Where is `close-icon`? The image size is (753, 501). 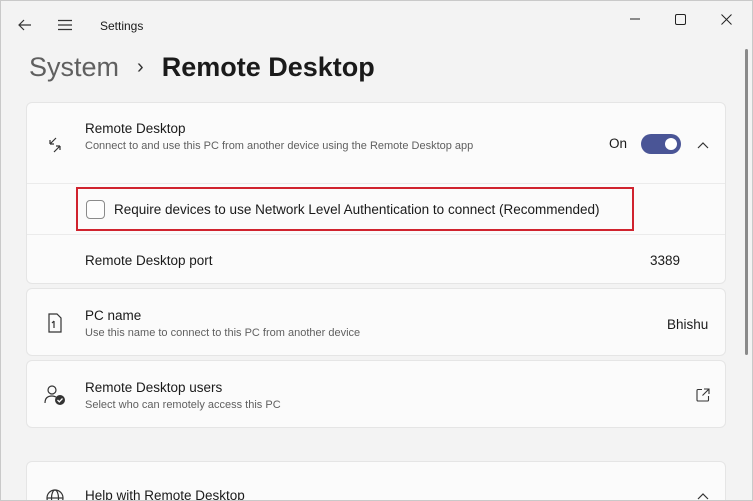
close-icon is located at coordinates (726, 19).